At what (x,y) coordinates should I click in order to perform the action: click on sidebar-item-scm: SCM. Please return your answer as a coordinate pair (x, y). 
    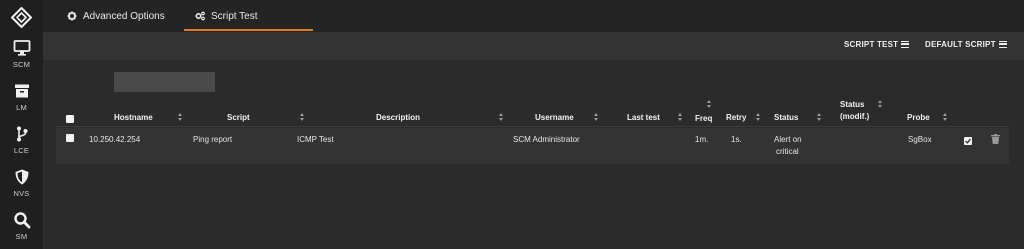
    Looking at the image, I should click on (21, 54).